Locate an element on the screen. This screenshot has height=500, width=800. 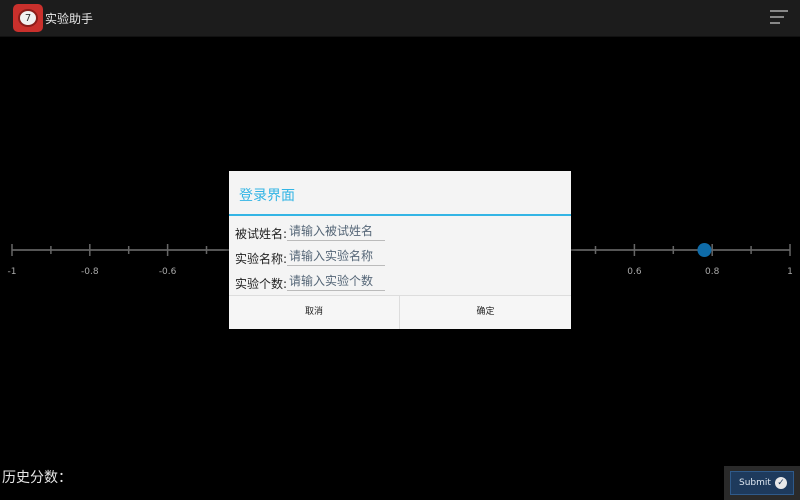
slider-thumb is located at coordinates (704, 250).